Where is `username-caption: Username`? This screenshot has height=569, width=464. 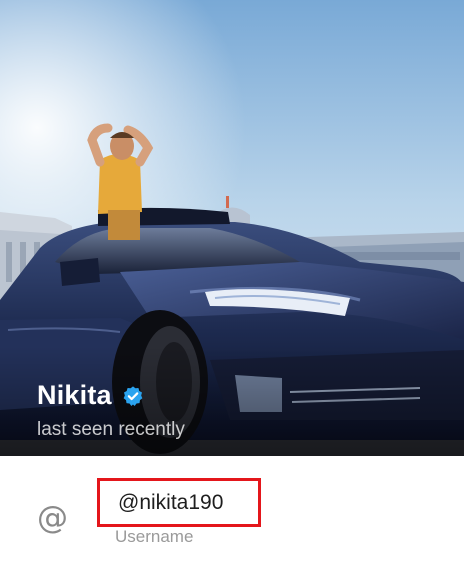 username-caption: Username is located at coordinates (154, 536).